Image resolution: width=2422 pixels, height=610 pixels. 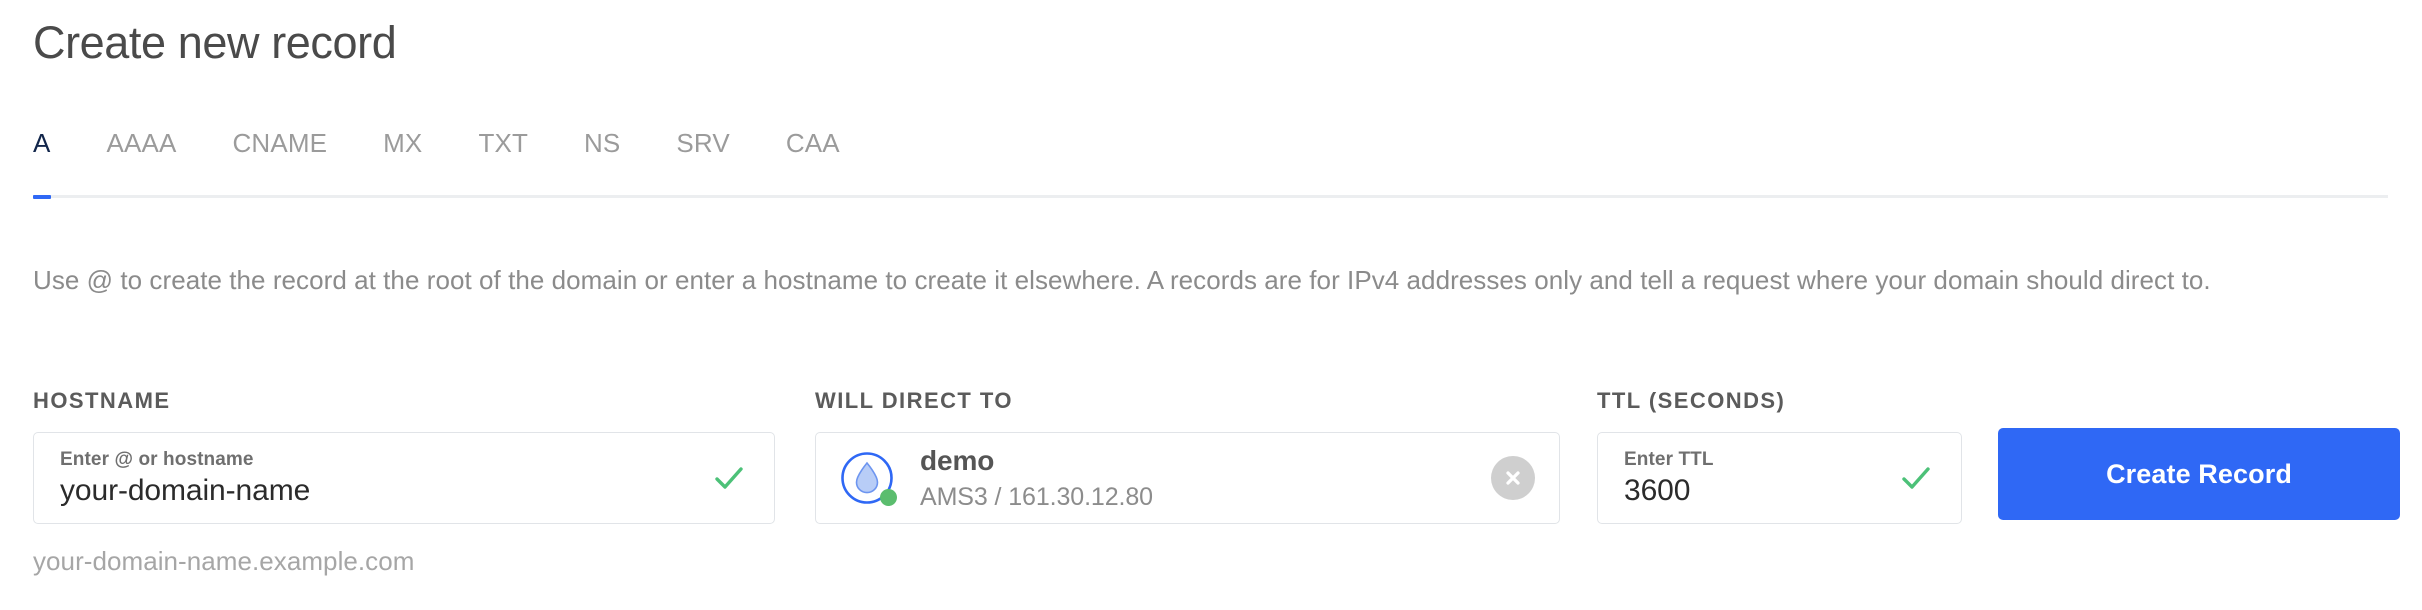 What do you see at coordinates (1193, 477) in the screenshot?
I see `resource-text-block: demo AMS3 / 161.30.12.80` at bounding box center [1193, 477].